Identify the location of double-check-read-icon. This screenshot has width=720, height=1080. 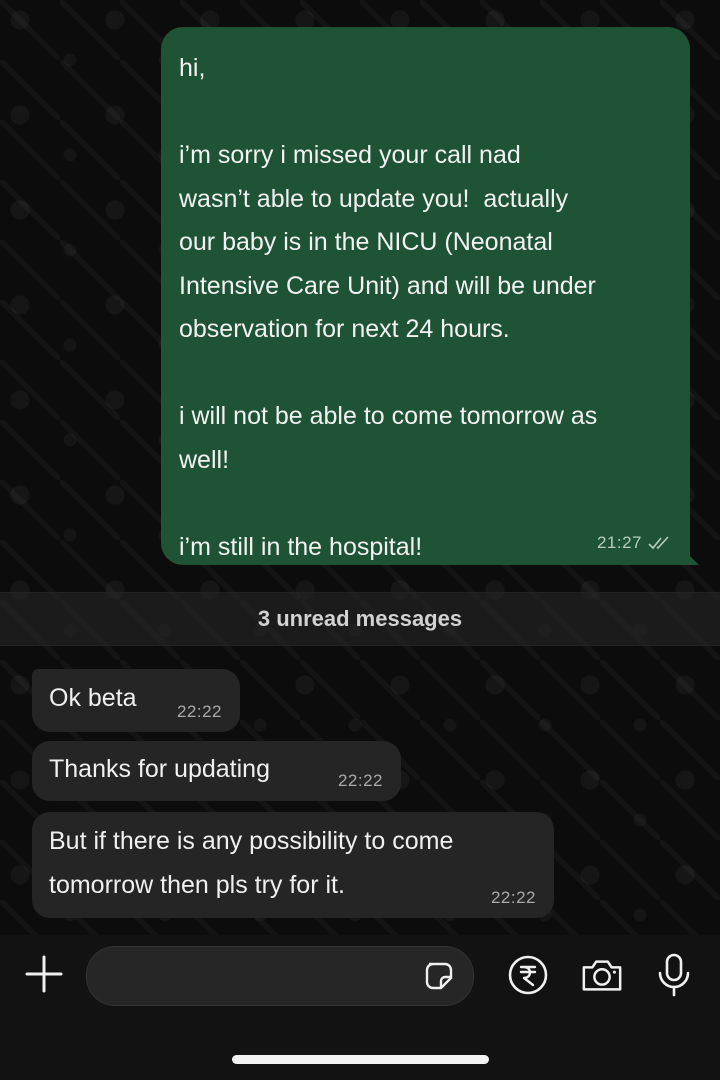
(658, 543).